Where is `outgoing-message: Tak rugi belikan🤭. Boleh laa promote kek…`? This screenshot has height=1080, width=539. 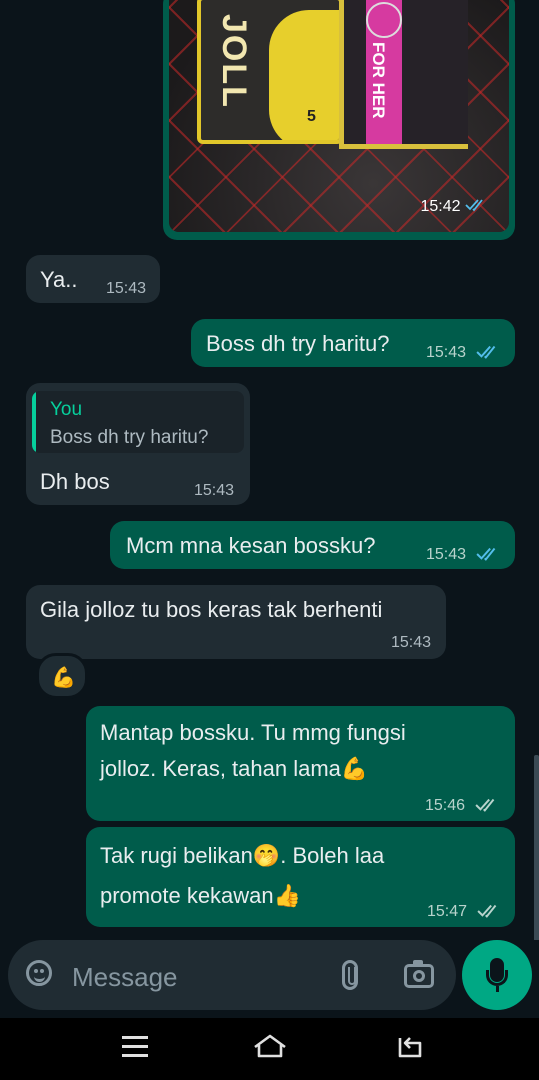 outgoing-message: Tak rugi belikan🤭. Boleh laa promote kek… is located at coordinates (300, 877).